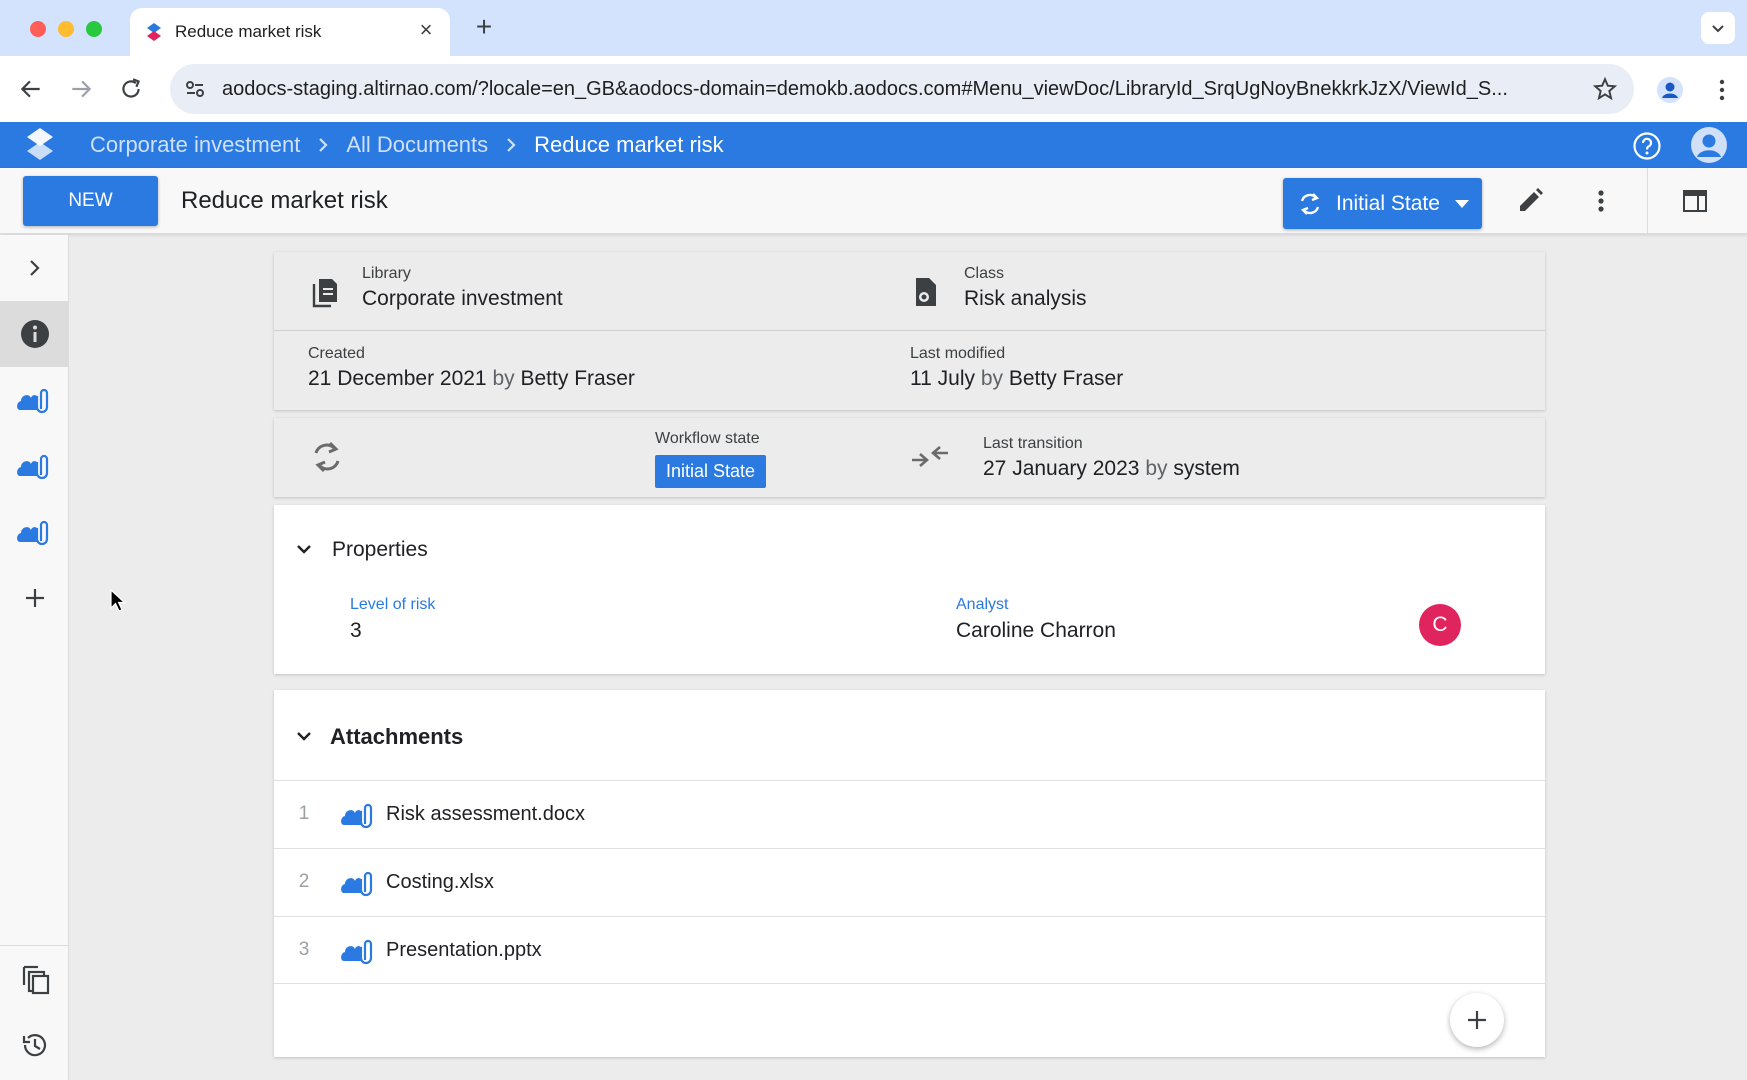 This screenshot has height=1080, width=1747. I want to click on tab-title: Reduce market risk, so click(248, 31).